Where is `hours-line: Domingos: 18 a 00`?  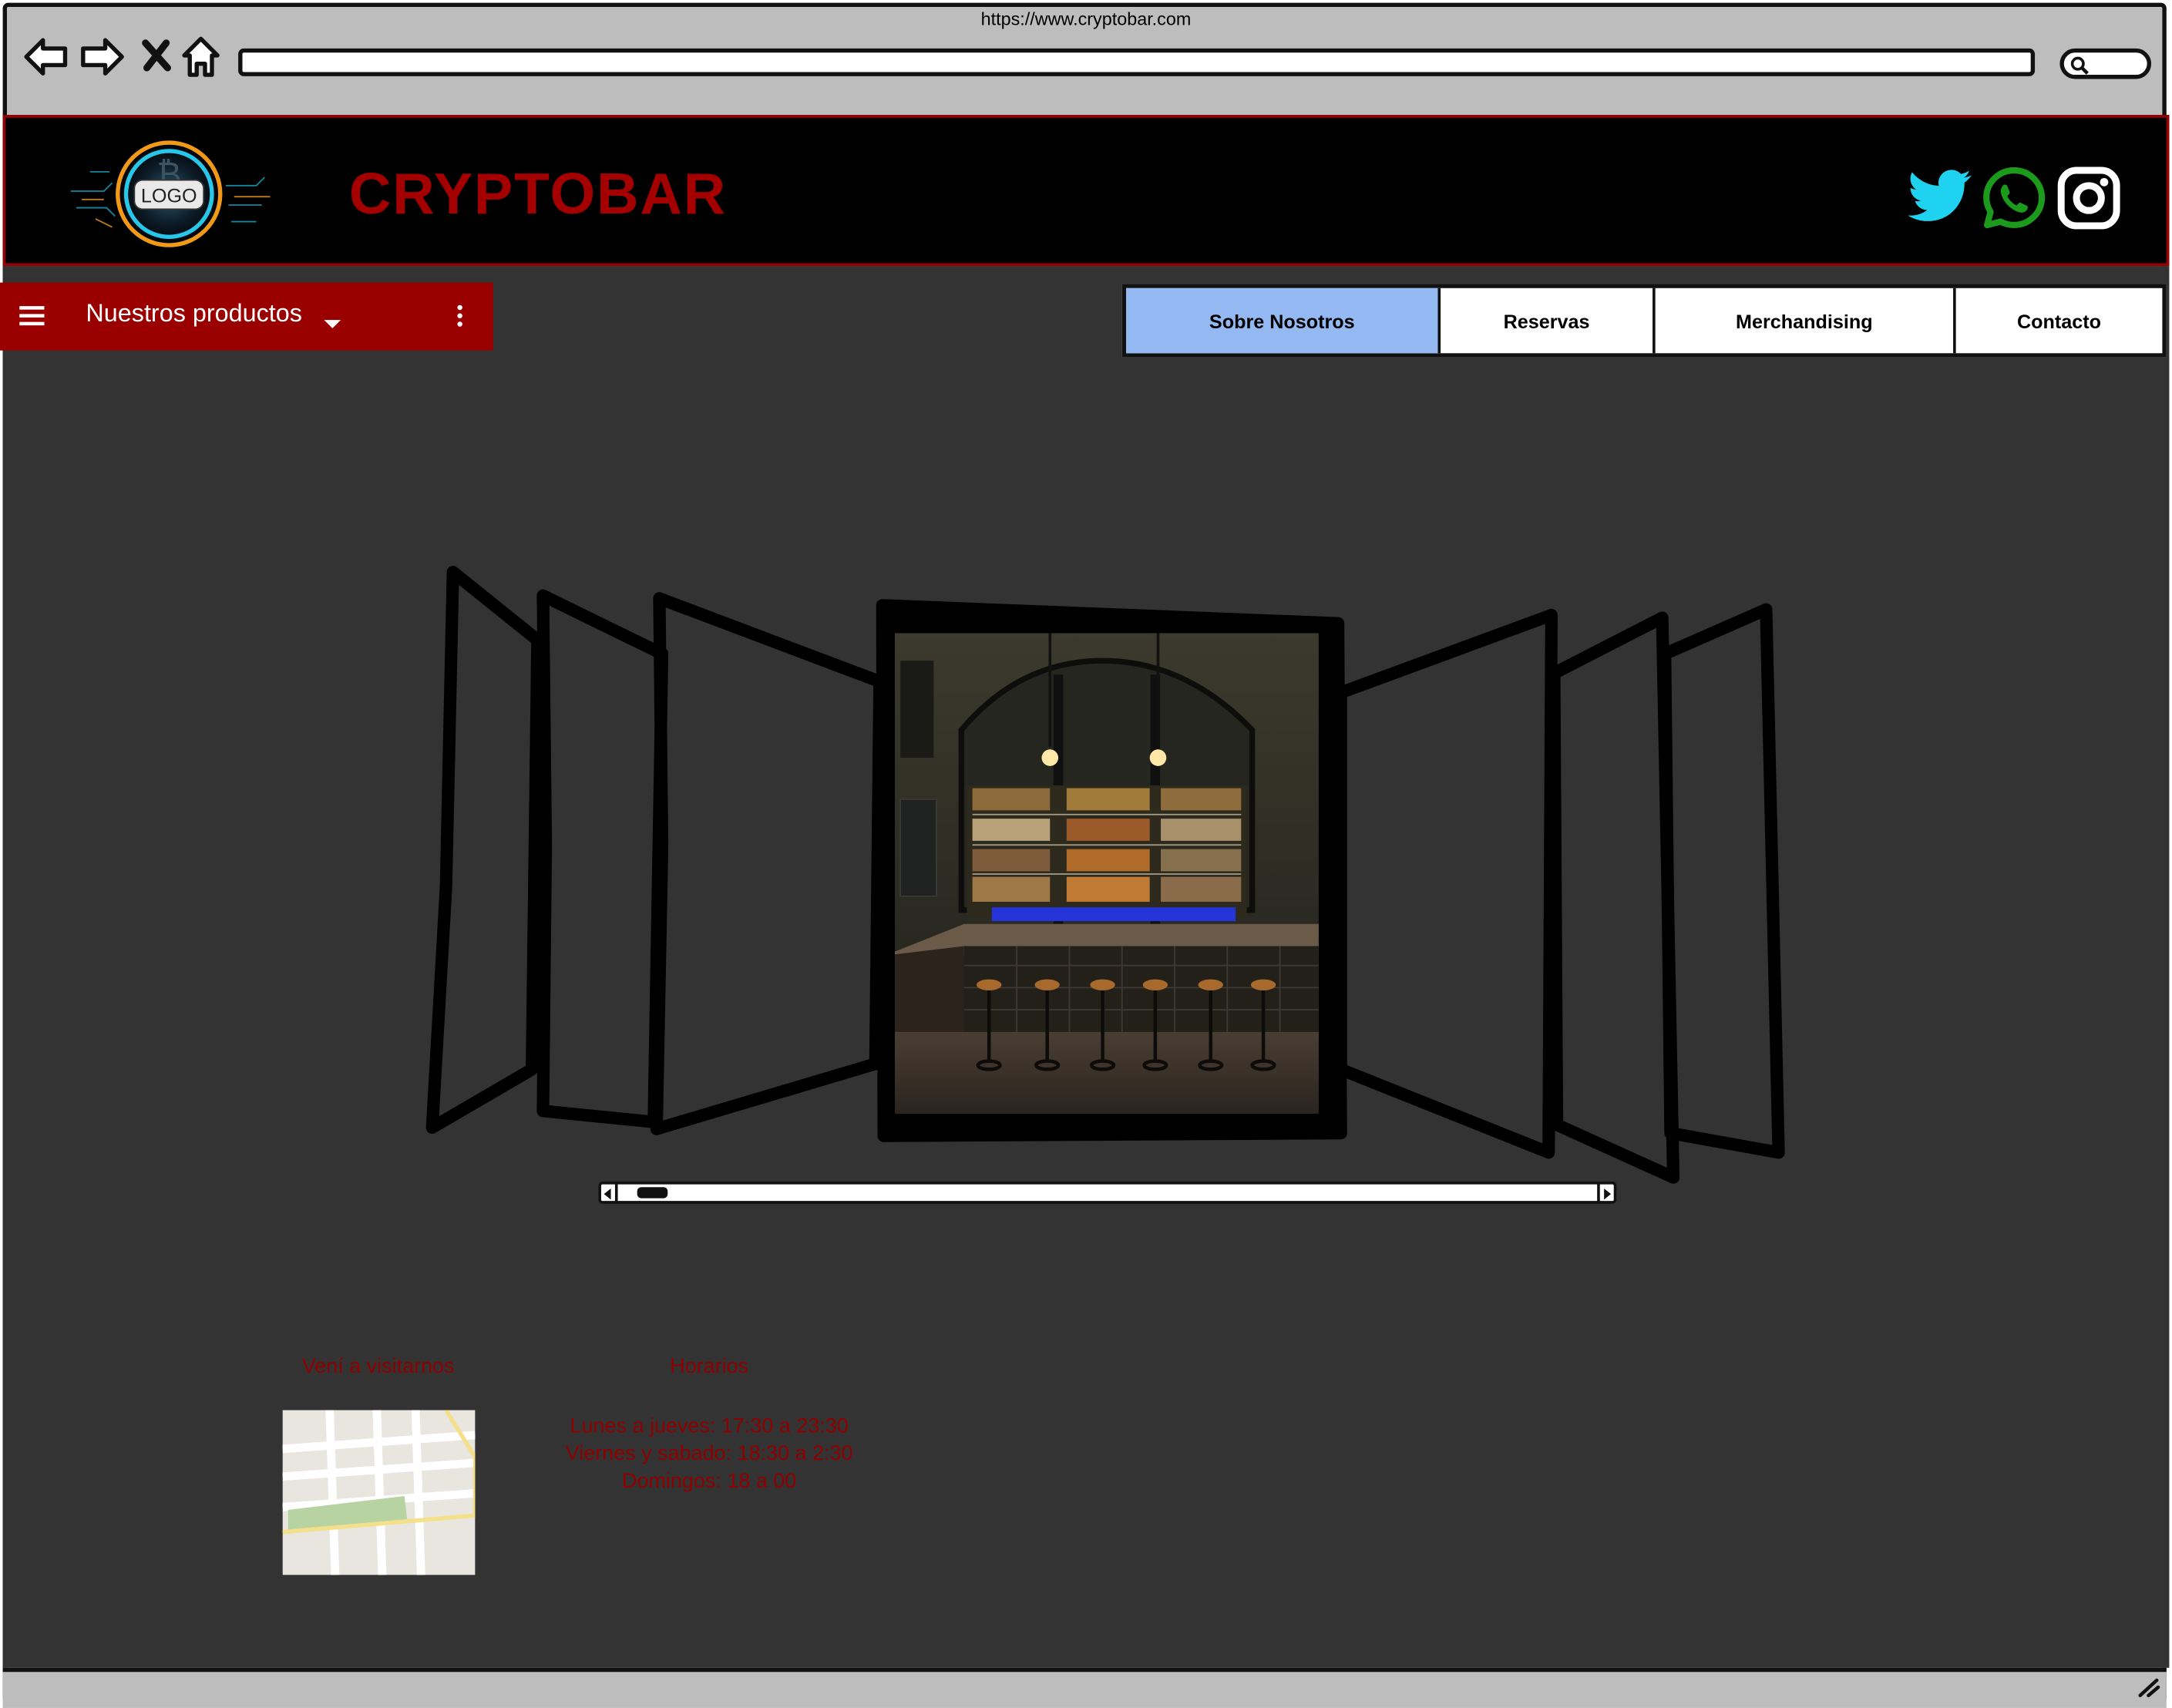
hours-line: Domingos: 18 a 00 is located at coordinates (709, 1481).